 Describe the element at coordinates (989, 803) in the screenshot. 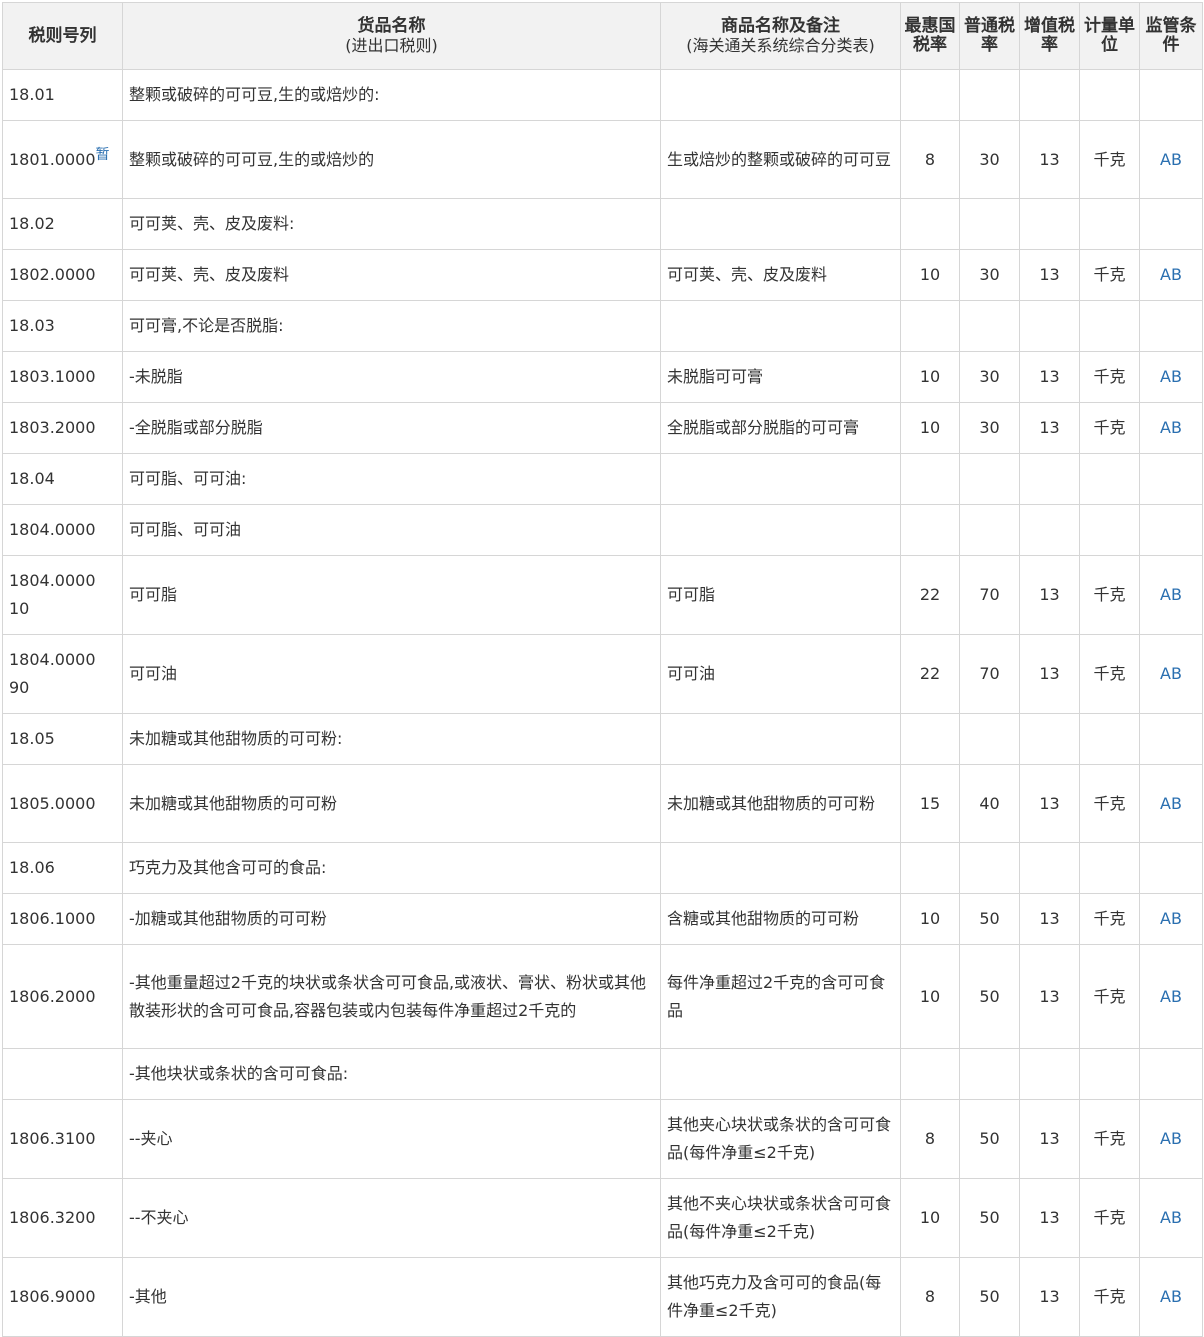

I see `cell-general: 40` at that location.